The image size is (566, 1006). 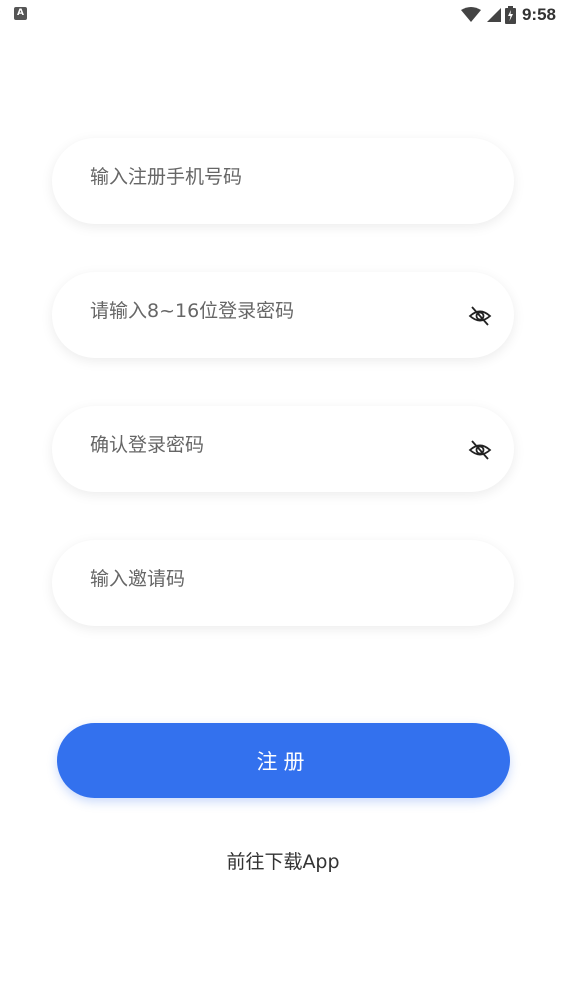 What do you see at coordinates (538, 14) in the screenshot?
I see `status-time: 9:58` at bounding box center [538, 14].